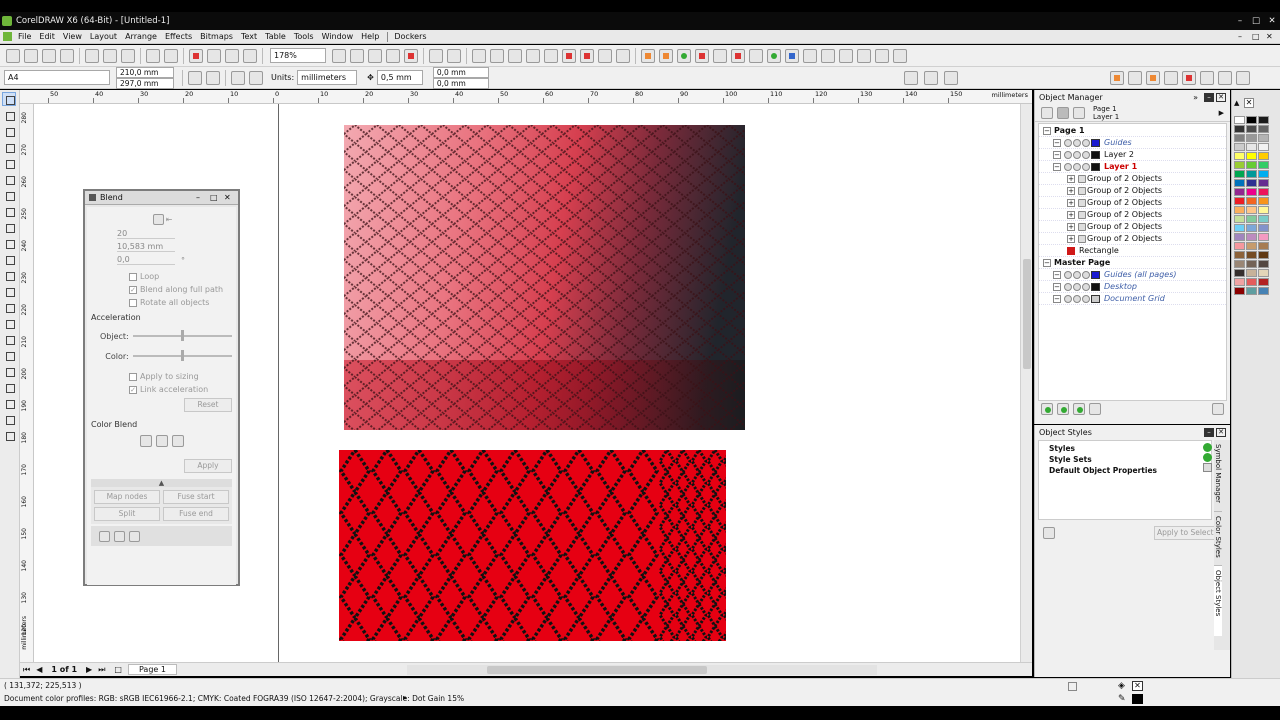 The width and height of the screenshot is (1280, 720). I want to click on blend-title-bar: Blend – □ ✕, so click(161, 198).